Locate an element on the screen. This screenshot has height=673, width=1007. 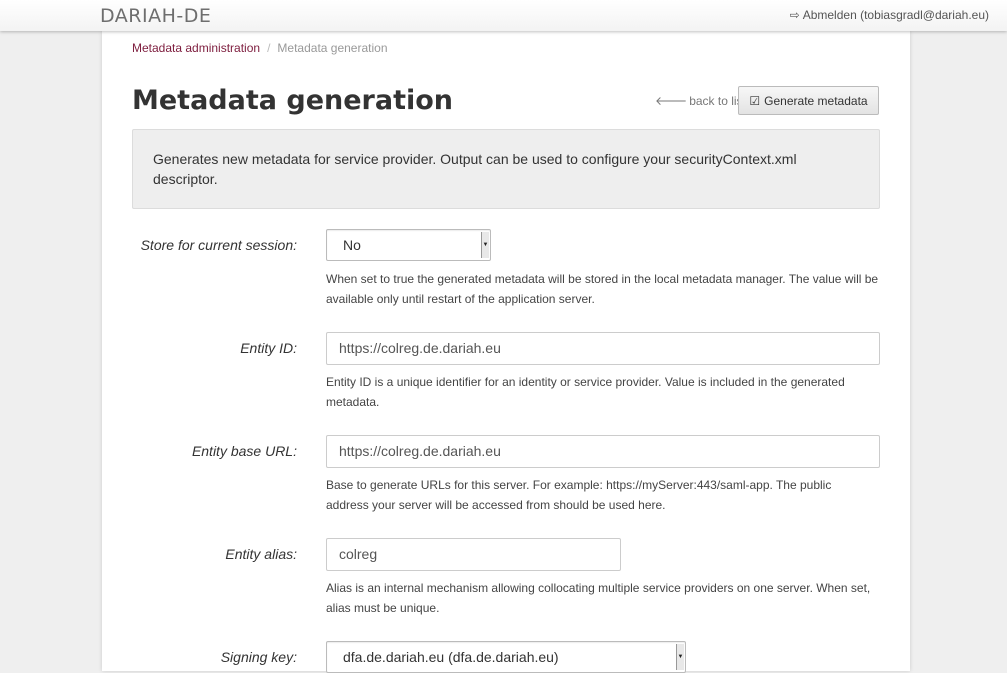
store-session-select: No ▼ is located at coordinates (408, 245).